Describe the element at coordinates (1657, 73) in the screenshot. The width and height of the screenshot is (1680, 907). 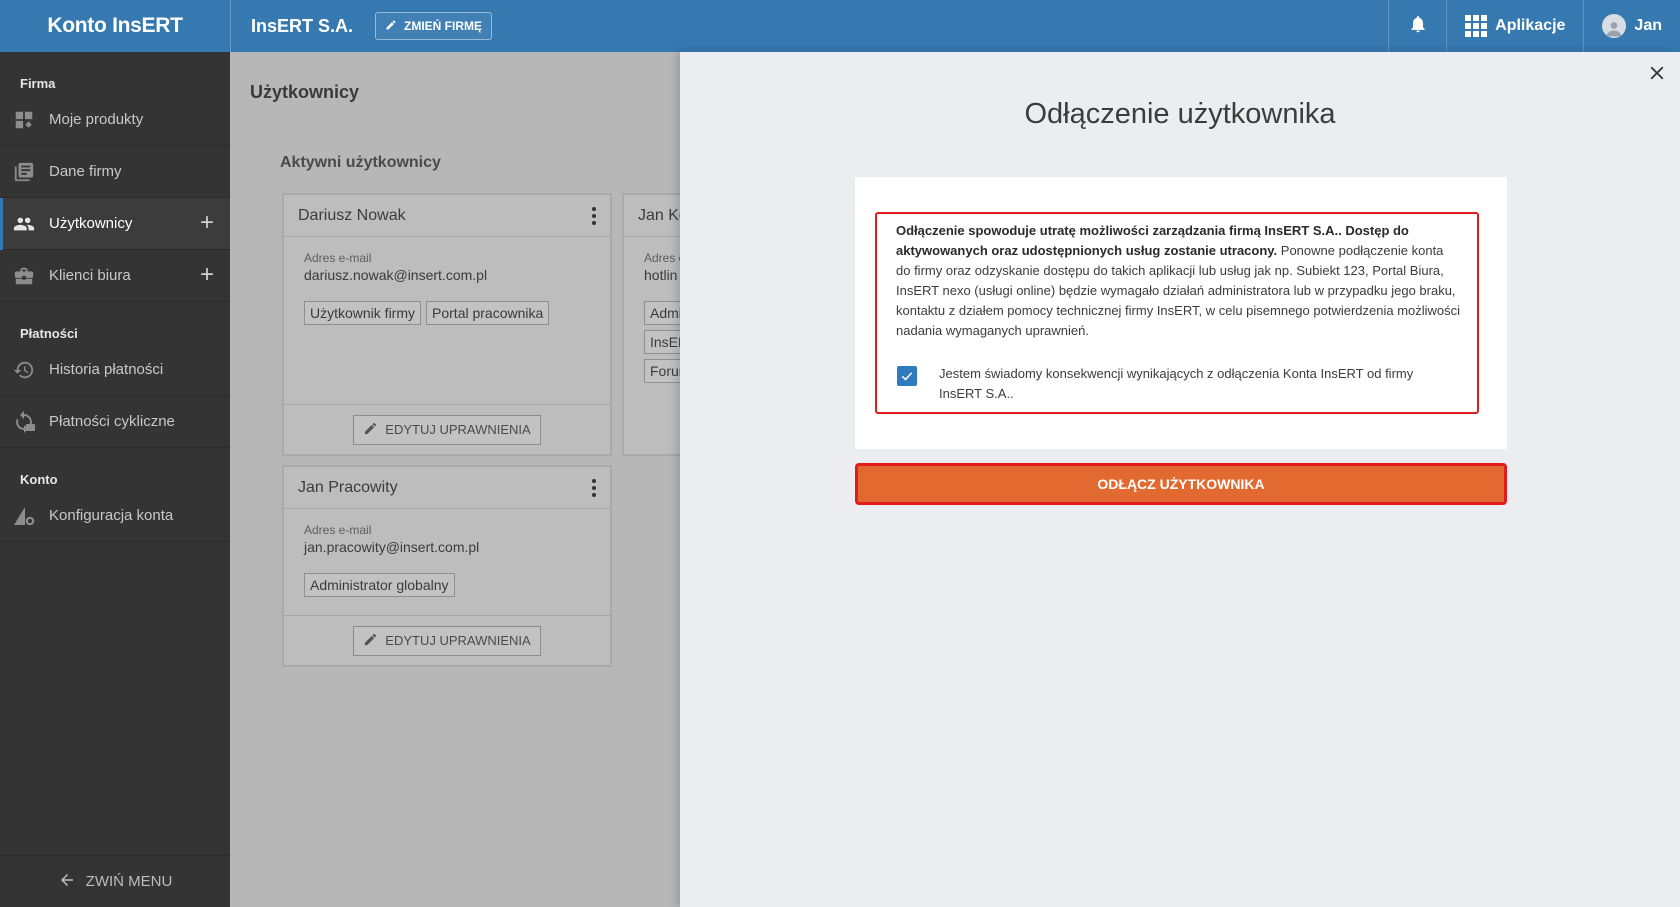
I see `close-icon` at that location.